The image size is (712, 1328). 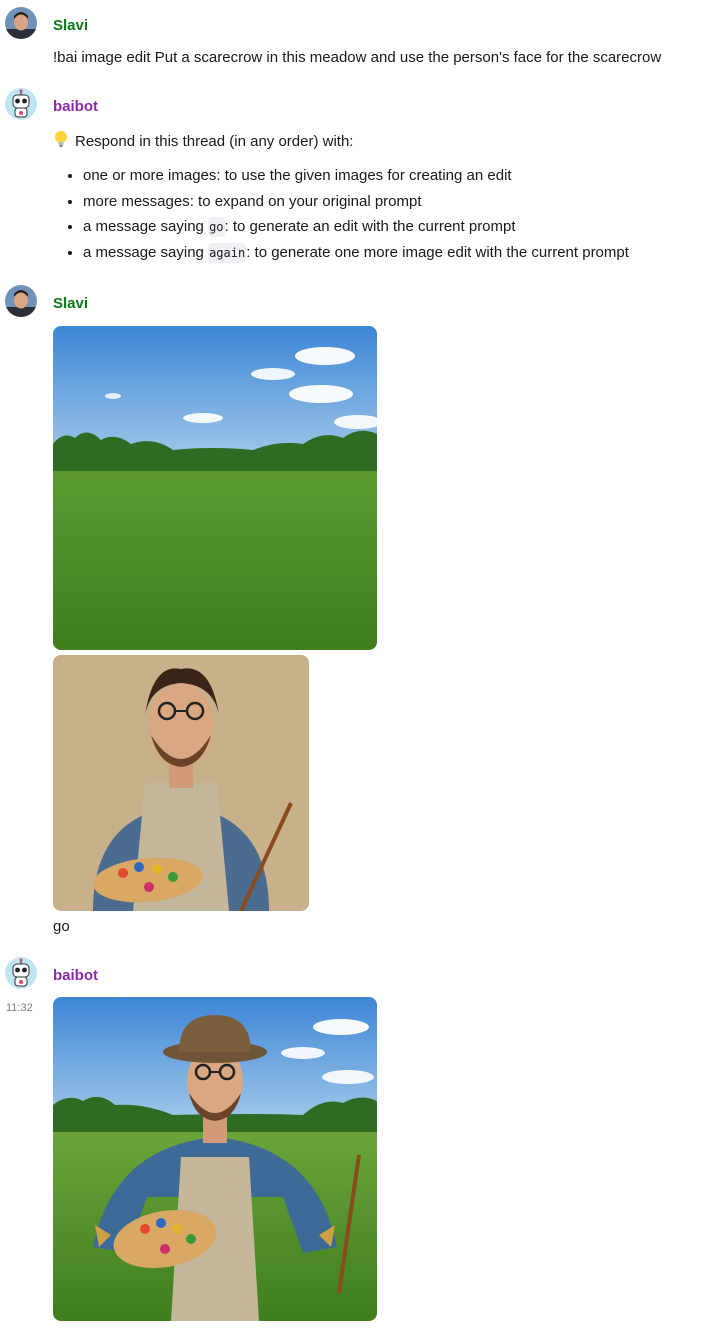 I want to click on painter-portrait-image, so click(x=181, y=783).